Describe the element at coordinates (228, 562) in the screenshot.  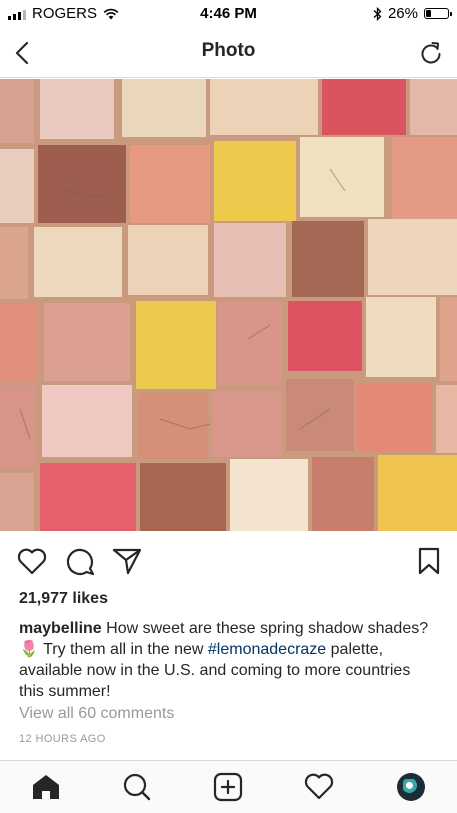
I see `post-action-bar` at that location.